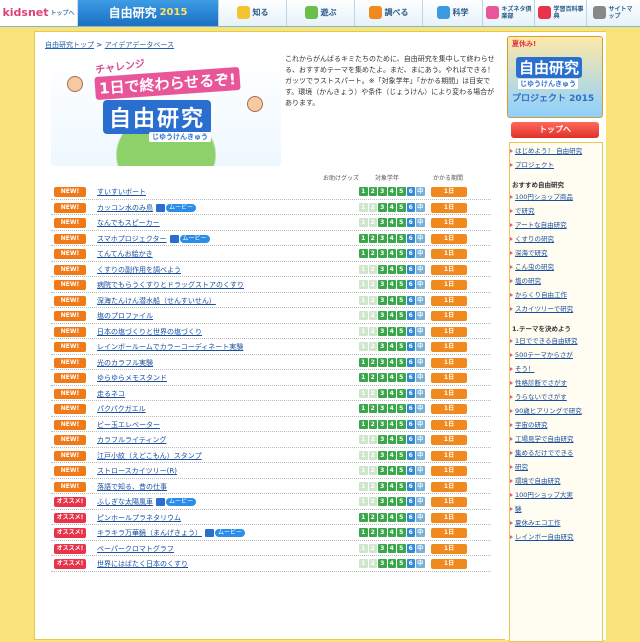 This screenshot has height=642, width=640. What do you see at coordinates (538, 225) in the screenshot?
I see `sidebar-link: アートな自由研究` at bounding box center [538, 225].